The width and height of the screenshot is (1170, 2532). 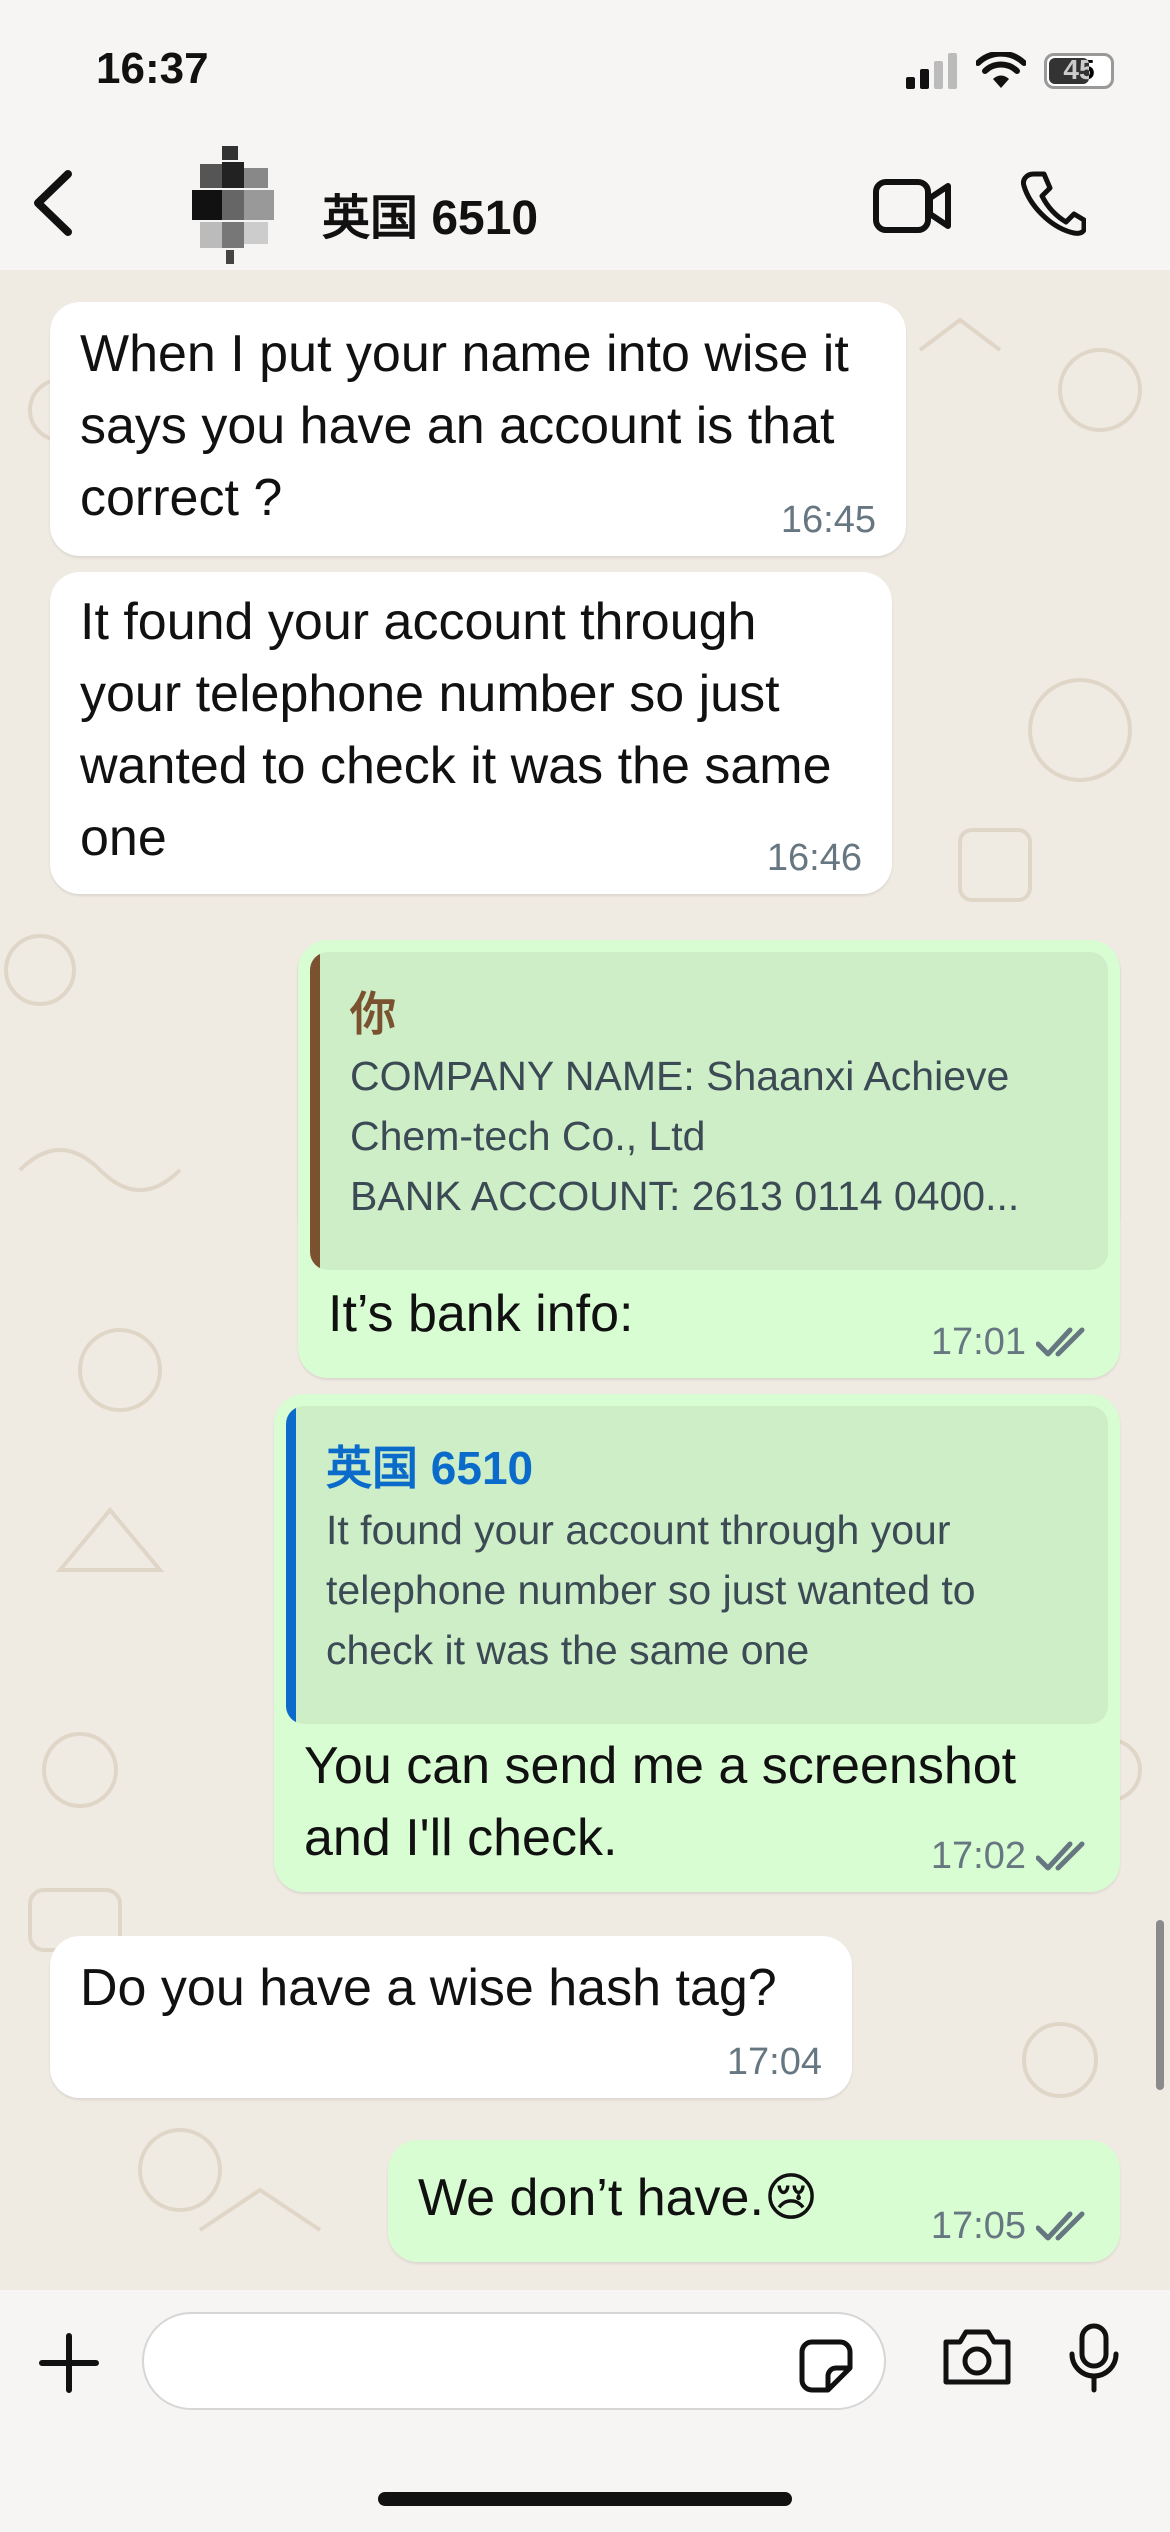 I want to click on plus-icon, so click(x=69, y=2363).